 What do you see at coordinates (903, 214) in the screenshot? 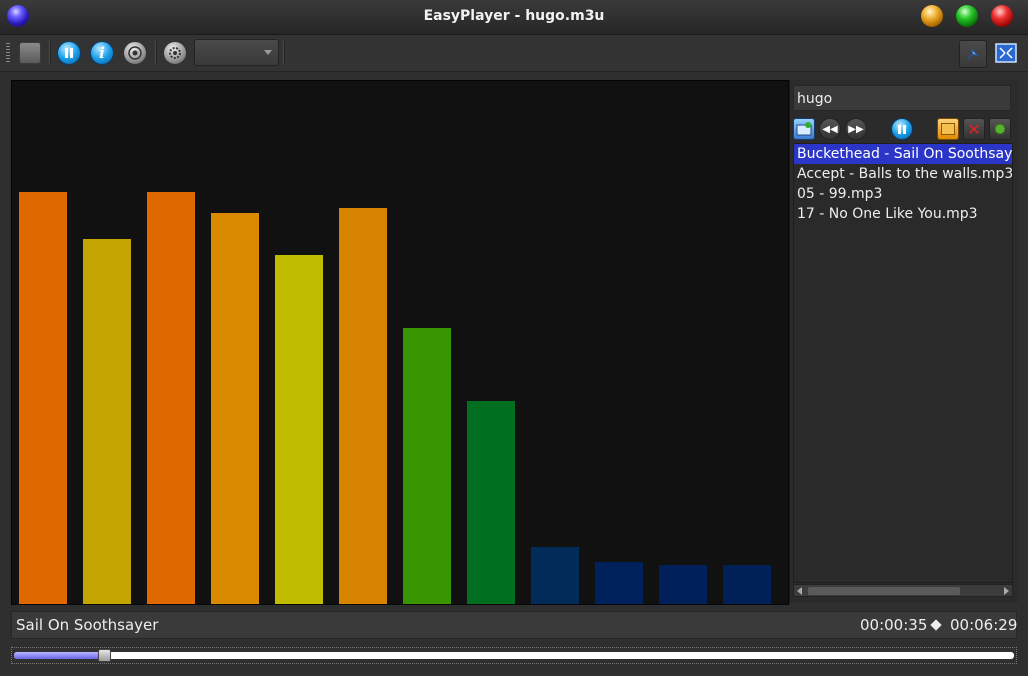
I see `playlist-item: 17 - No One Like You.mp3` at bounding box center [903, 214].